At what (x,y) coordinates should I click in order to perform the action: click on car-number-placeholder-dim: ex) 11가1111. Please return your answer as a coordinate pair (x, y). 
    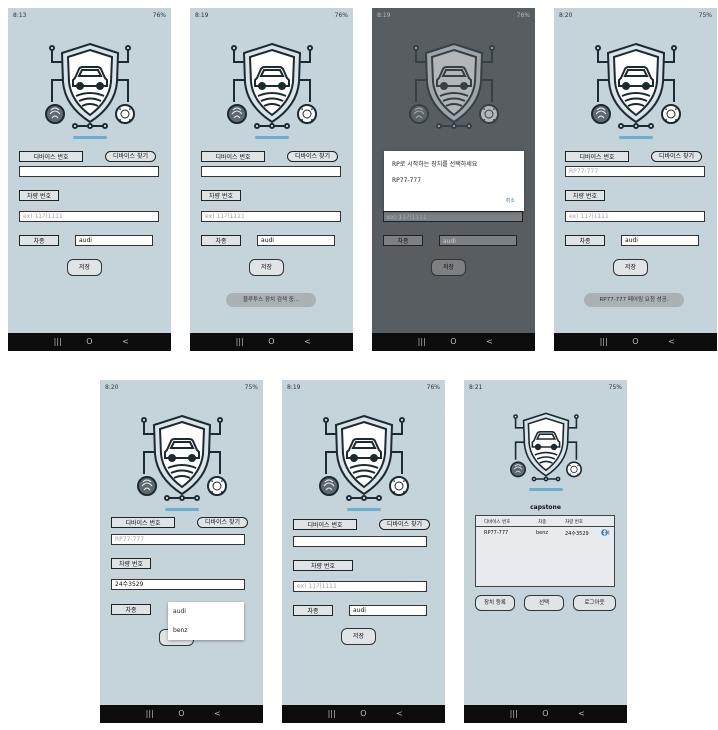
    Looking at the image, I should click on (453, 216).